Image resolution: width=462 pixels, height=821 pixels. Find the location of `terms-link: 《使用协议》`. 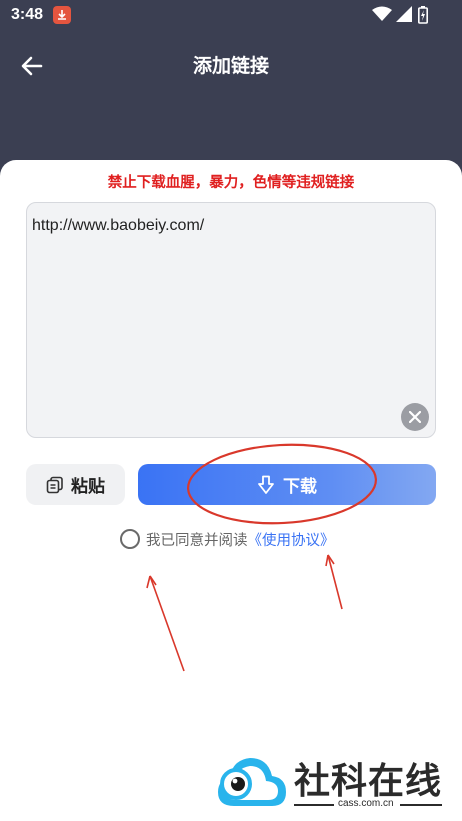

terms-link: 《使用协议》 is located at coordinates (291, 539).